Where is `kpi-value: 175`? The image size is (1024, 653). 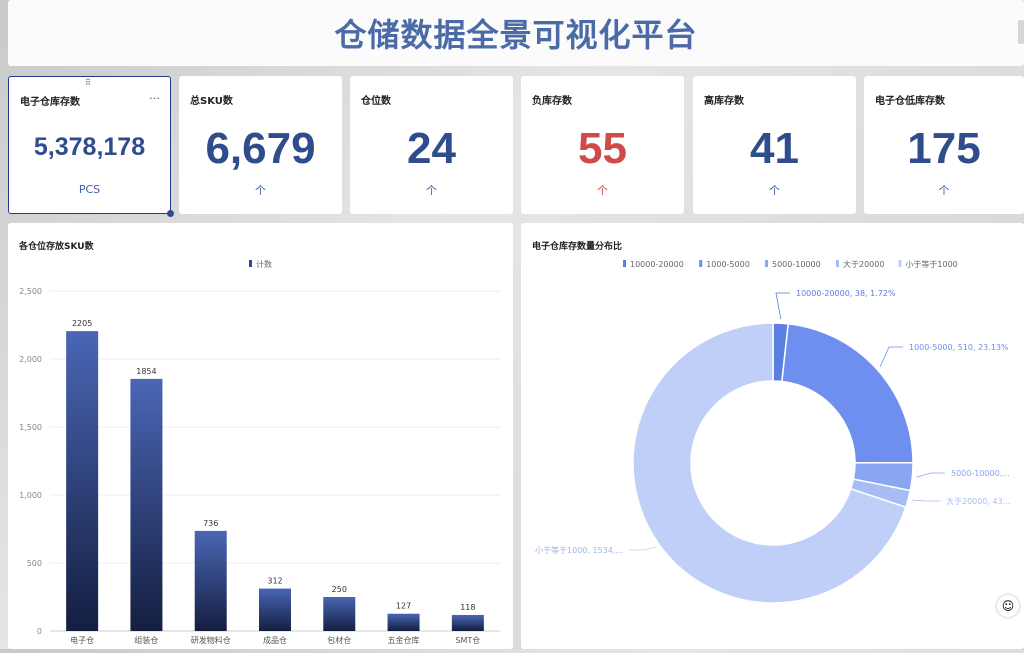
kpi-value: 175 is located at coordinates (944, 148).